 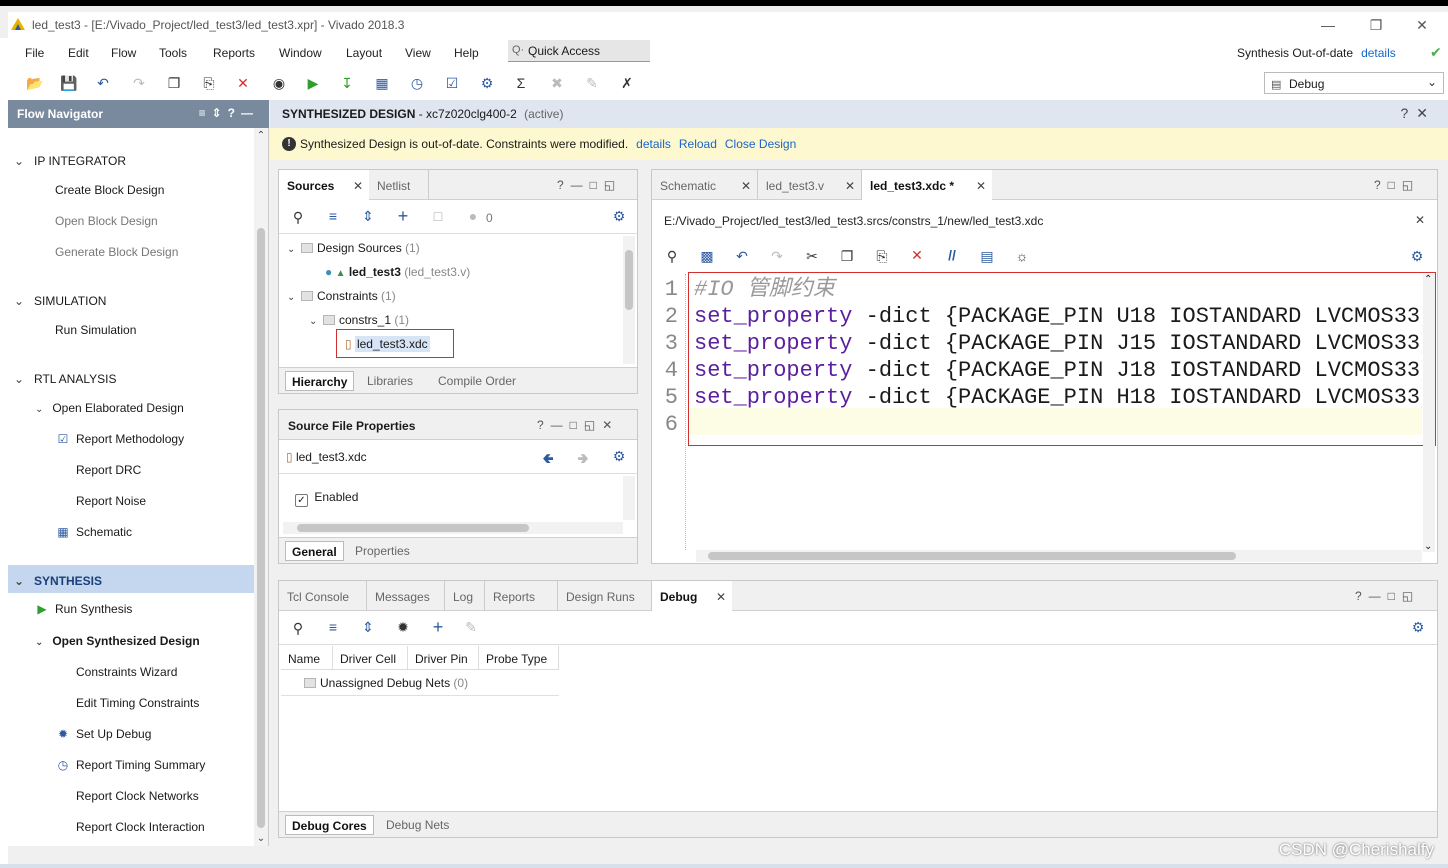 What do you see at coordinates (243, 83) in the screenshot?
I see `delete-icon: ✕` at bounding box center [243, 83].